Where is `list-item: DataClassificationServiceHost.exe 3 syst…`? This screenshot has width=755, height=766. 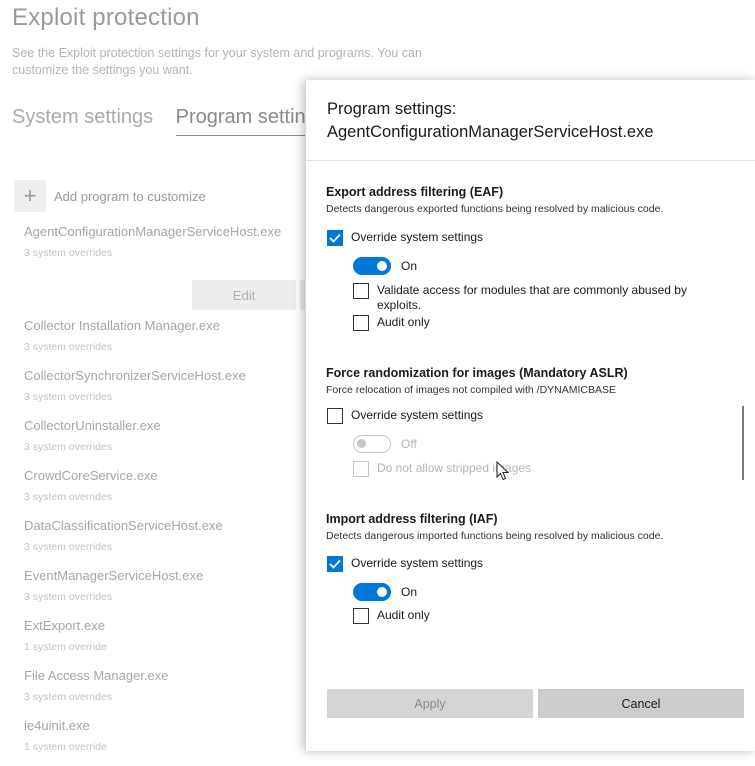
list-item: DataClassificationServiceHost.exe 3 syst… is located at coordinates (169, 542).